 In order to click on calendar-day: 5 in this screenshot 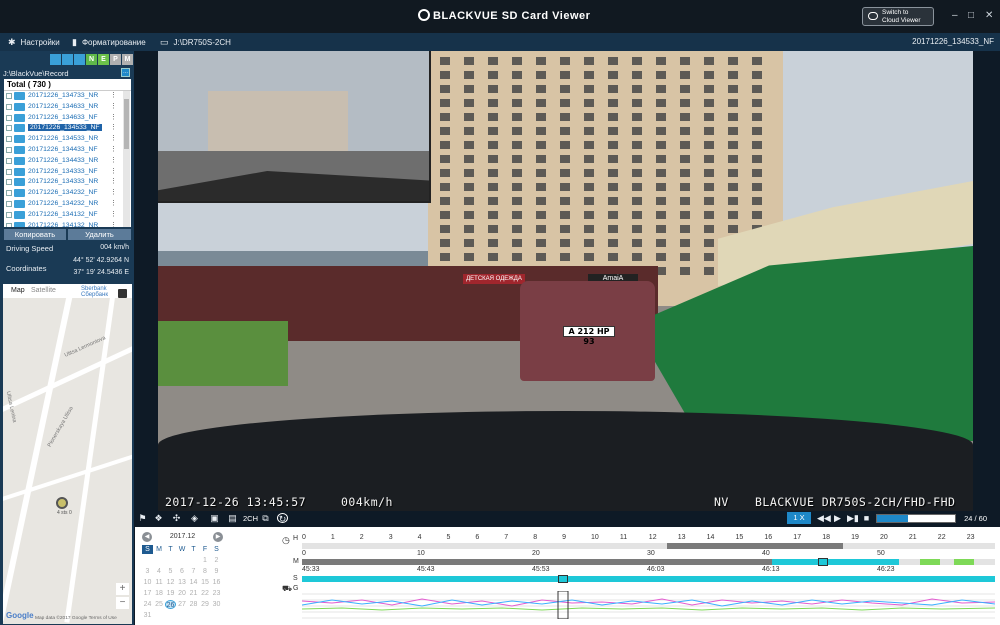, I will do `click(170, 571)`.